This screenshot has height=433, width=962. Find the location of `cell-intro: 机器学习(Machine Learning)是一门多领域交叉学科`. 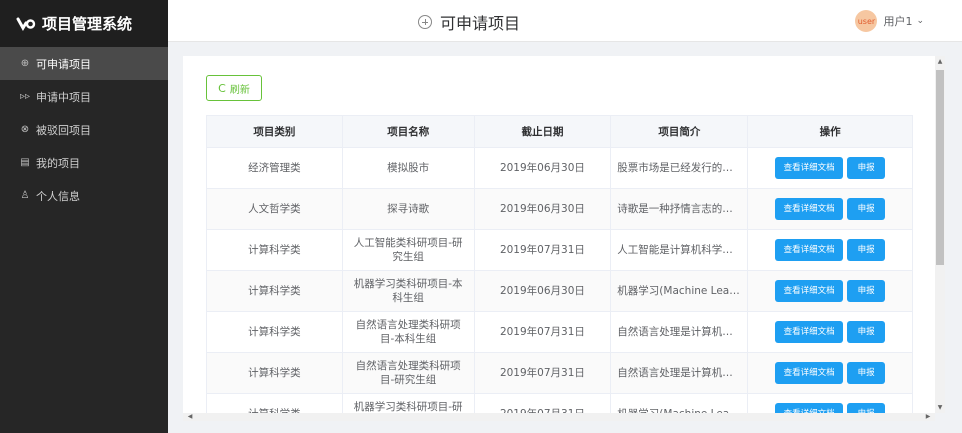

cell-intro: 机器学习(Machine Learning)是一门多领域交叉学科 is located at coordinates (680, 291).